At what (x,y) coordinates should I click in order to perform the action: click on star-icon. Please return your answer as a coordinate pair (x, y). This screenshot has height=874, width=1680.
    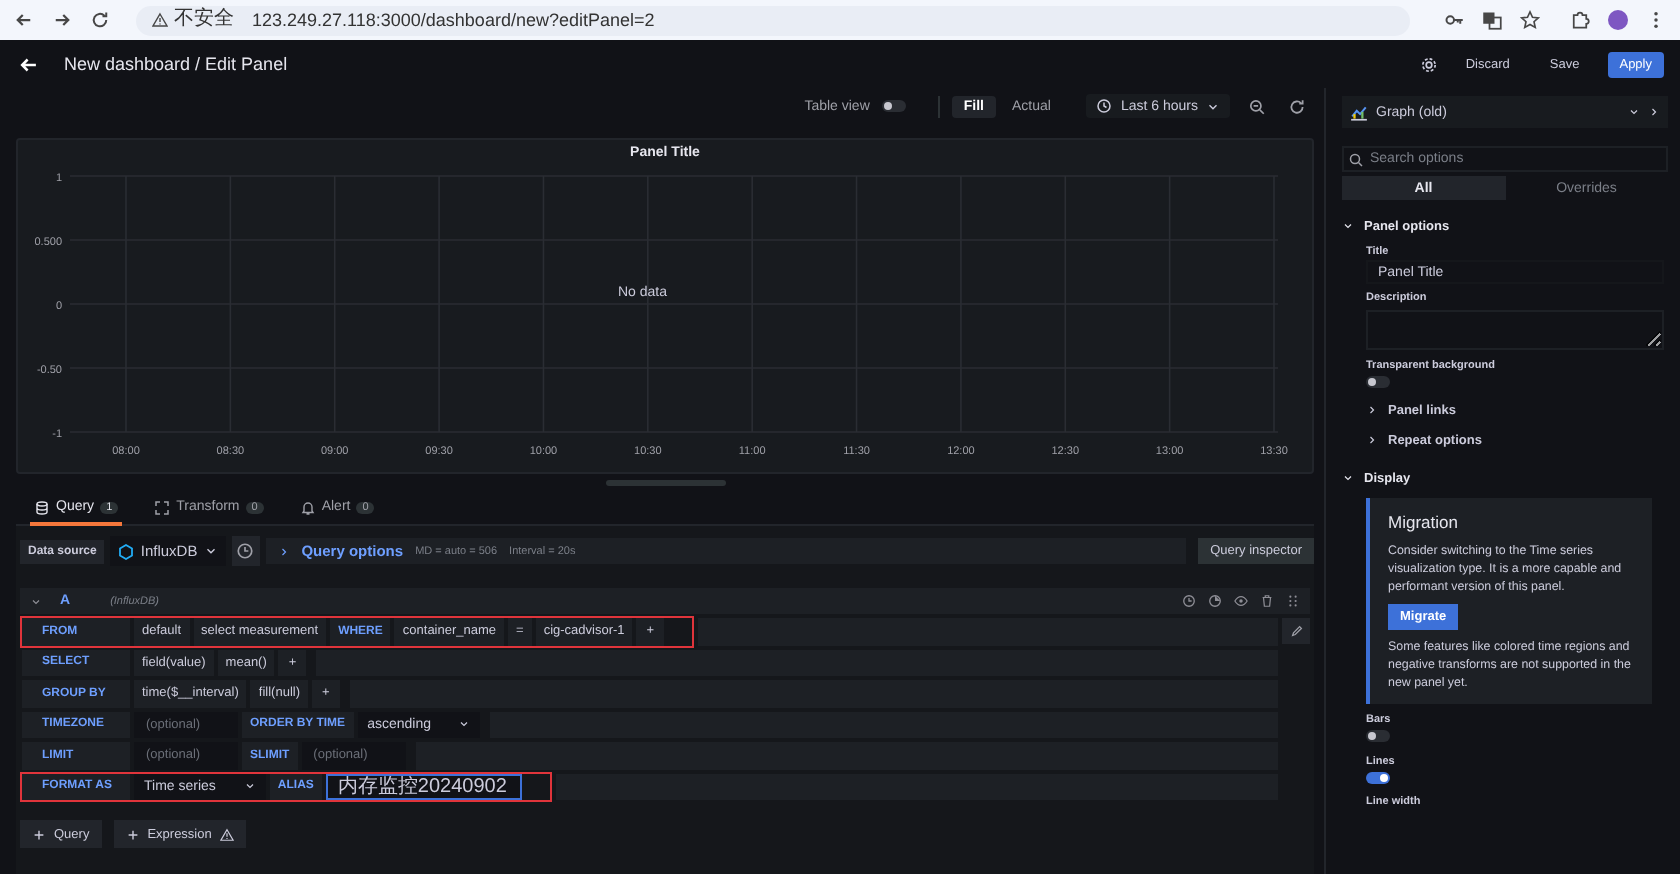
    Looking at the image, I should click on (1530, 20).